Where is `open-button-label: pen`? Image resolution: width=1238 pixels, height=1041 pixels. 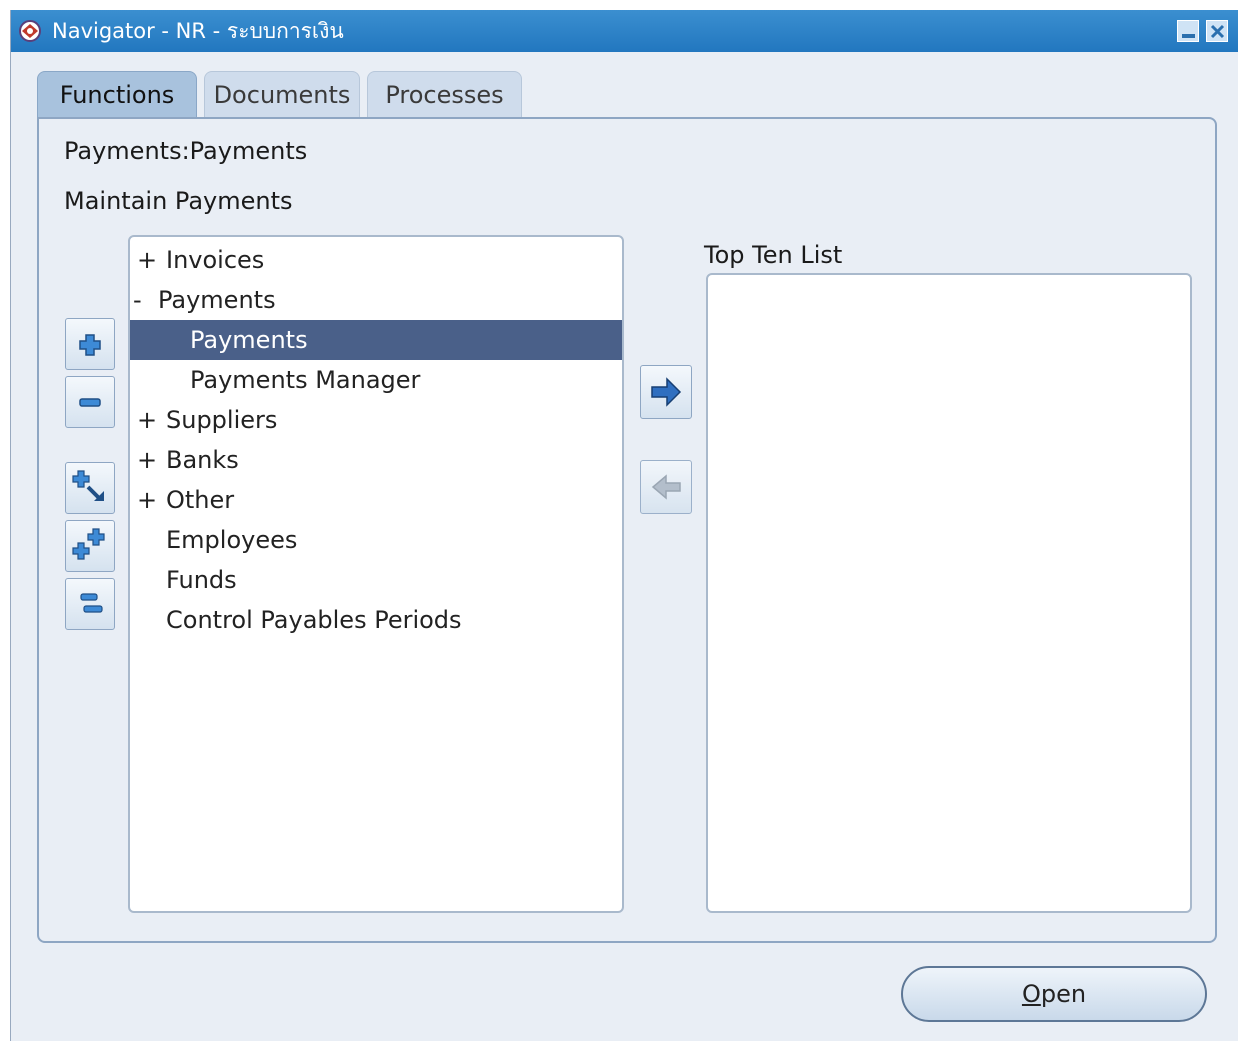 open-button-label: pen is located at coordinates (1063, 994).